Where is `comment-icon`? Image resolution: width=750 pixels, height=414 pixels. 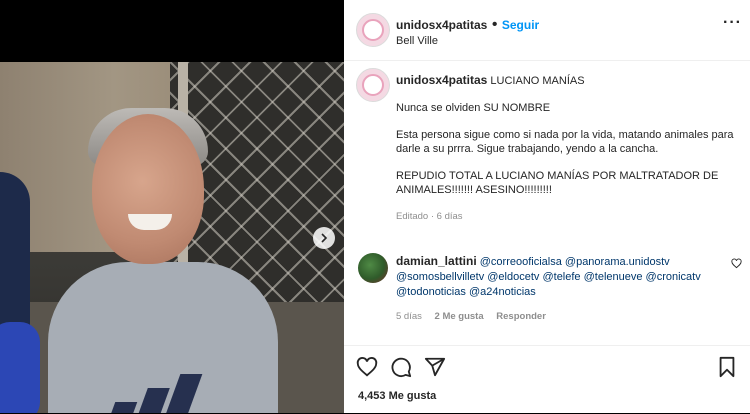 comment-icon is located at coordinates (401, 367).